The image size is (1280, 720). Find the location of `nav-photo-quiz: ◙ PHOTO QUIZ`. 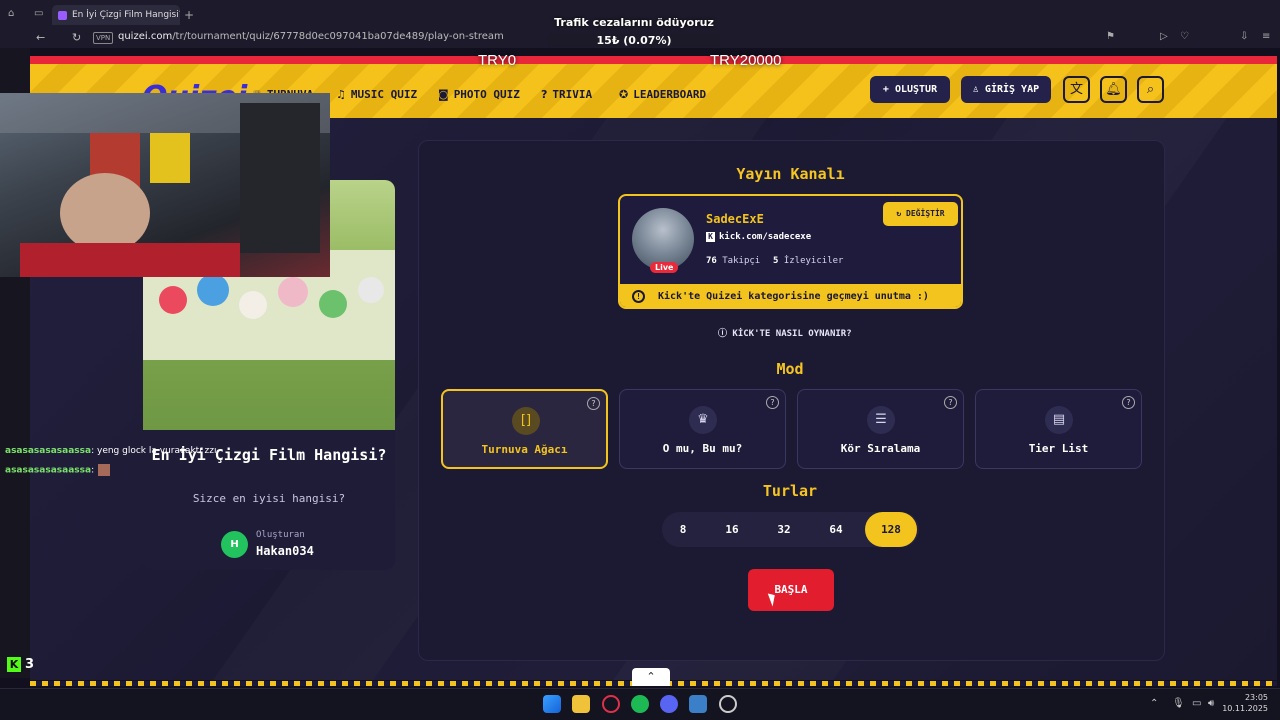

nav-photo-quiz: ◙ PHOTO QUIZ is located at coordinates (479, 94).